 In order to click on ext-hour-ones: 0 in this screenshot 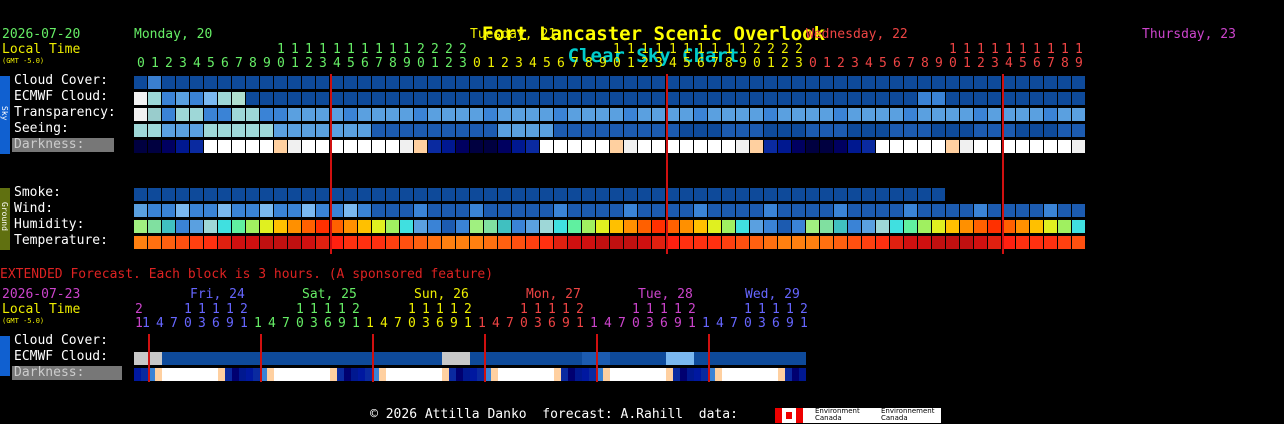, I will do `click(188, 323)`.